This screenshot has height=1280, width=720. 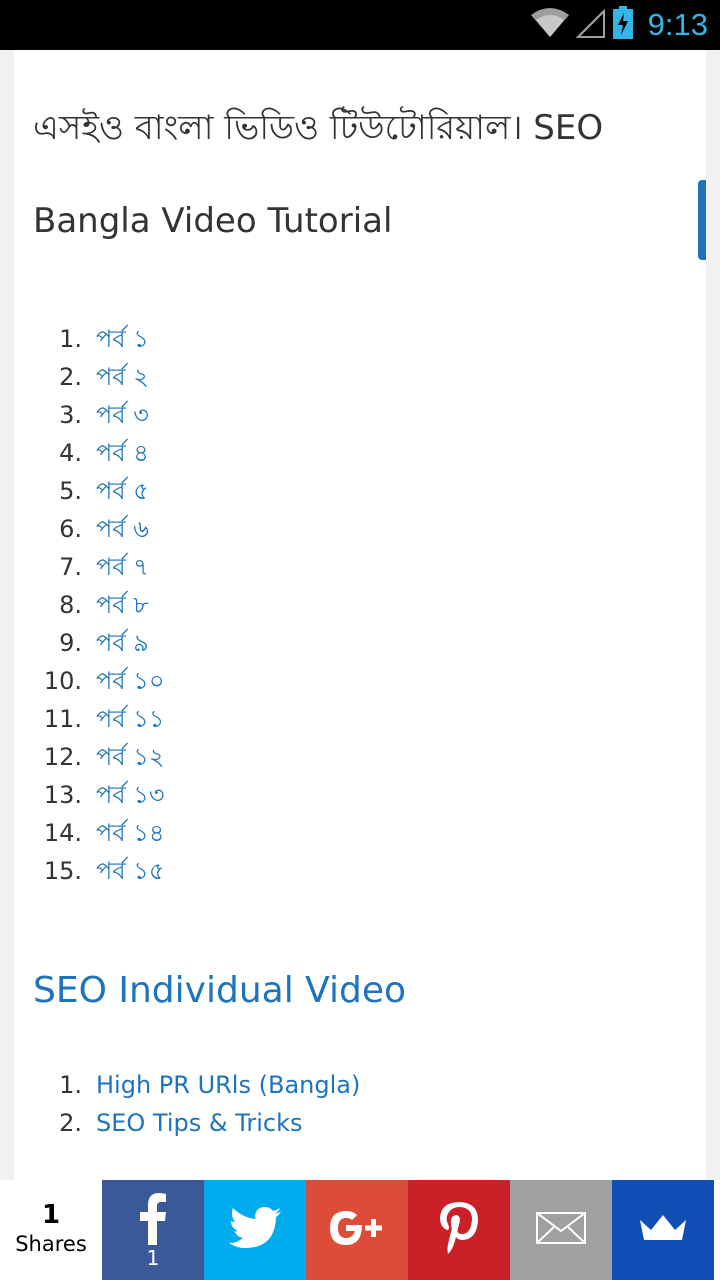 What do you see at coordinates (677, 24) in the screenshot?
I see `clock: 9:13` at bounding box center [677, 24].